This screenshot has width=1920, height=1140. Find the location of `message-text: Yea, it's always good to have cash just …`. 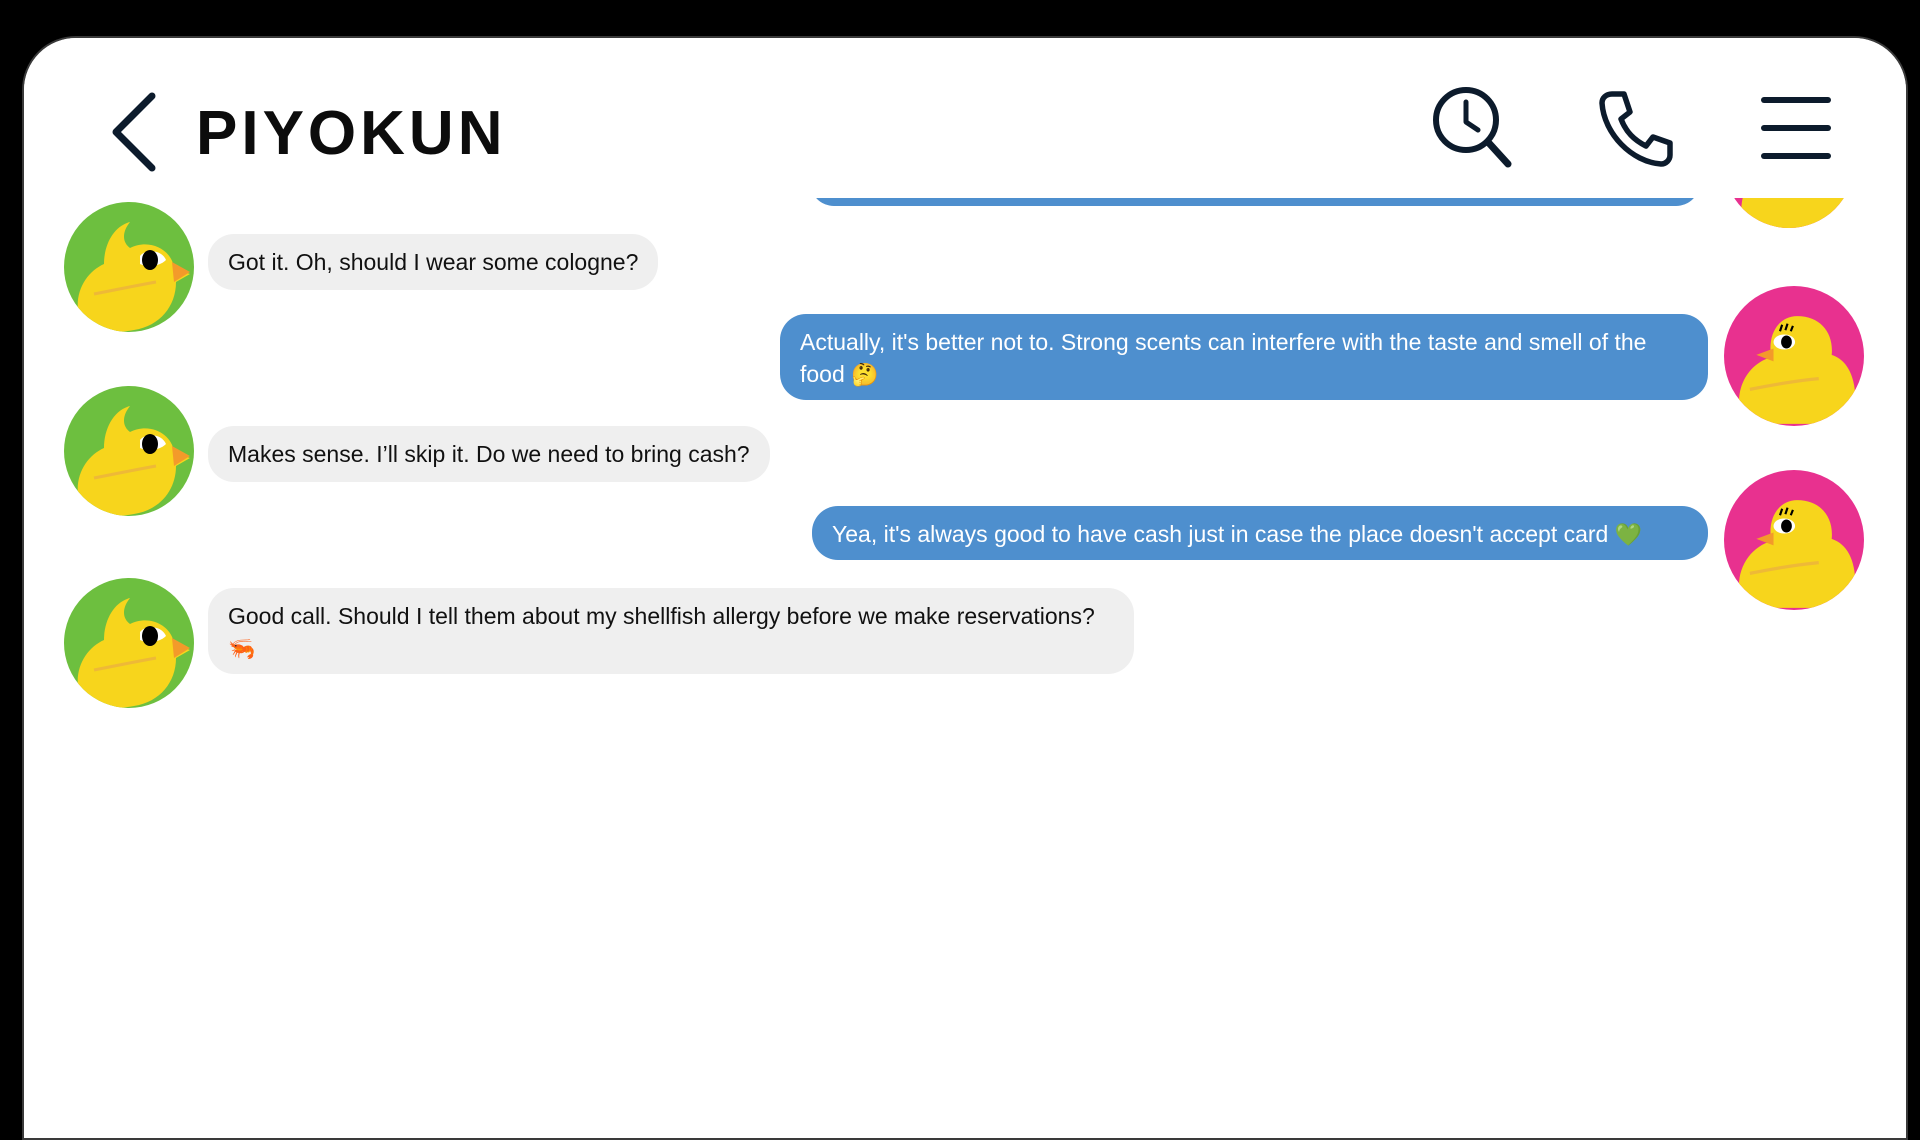

message-text: Yea, it's always good to have cash just … is located at coordinates (1220, 534).